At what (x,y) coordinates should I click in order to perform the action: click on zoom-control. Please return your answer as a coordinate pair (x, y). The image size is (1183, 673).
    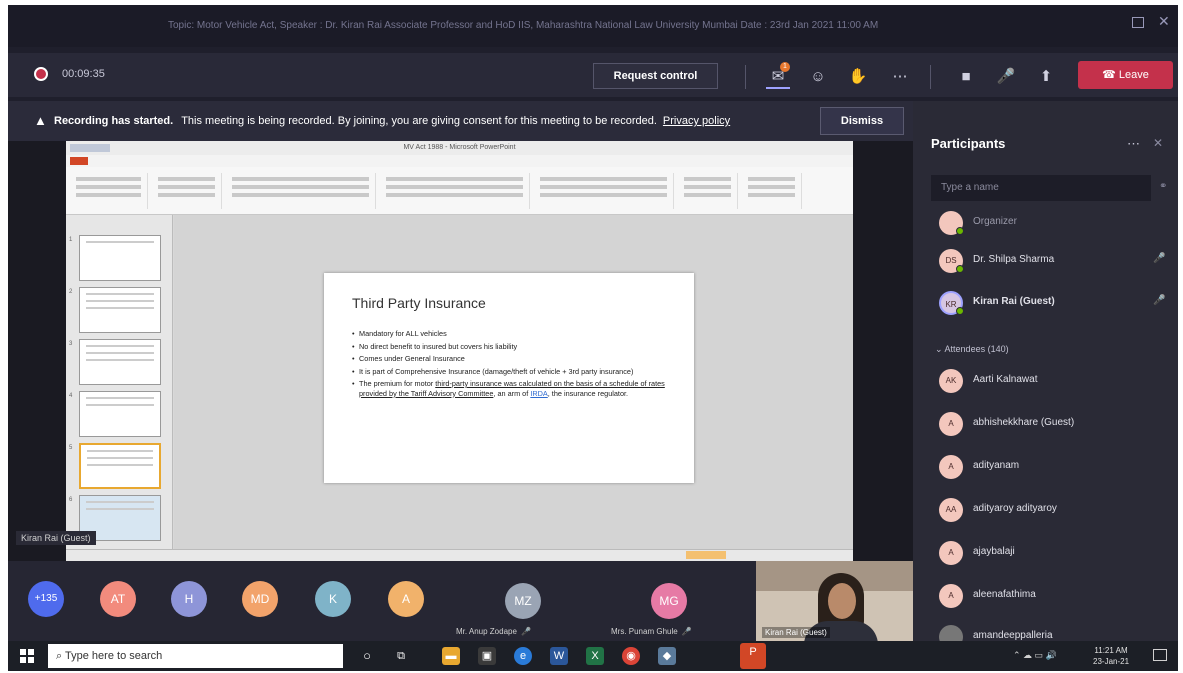
    Looking at the image, I should click on (706, 555).